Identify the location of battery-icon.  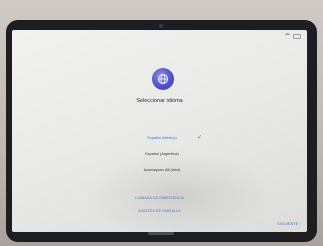
(297, 36).